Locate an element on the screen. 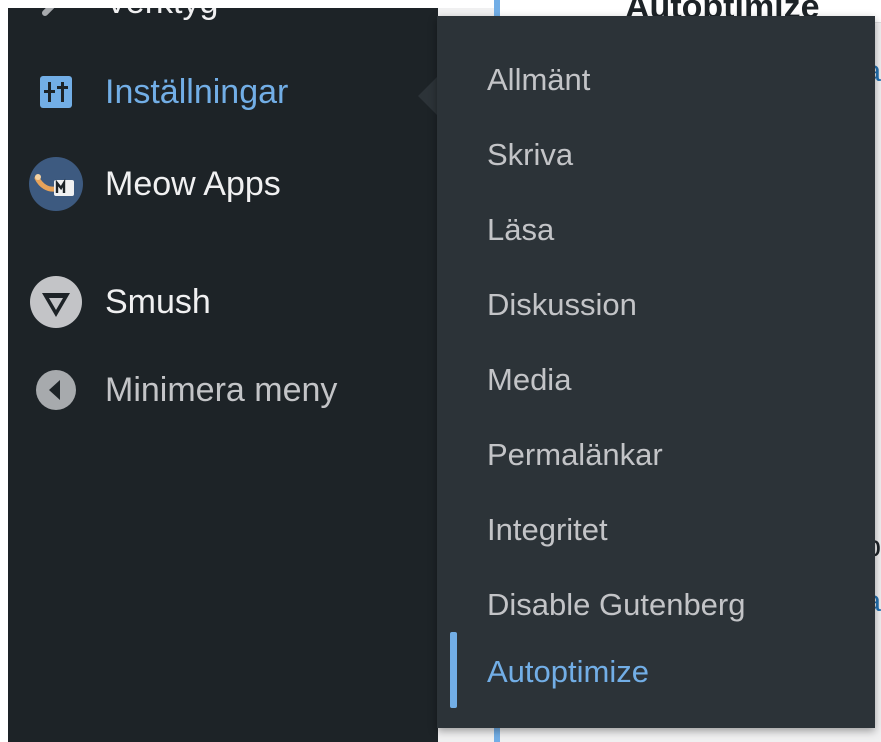 This screenshot has height=742, width=881. meow-apps-logo-icon is located at coordinates (56, 184).